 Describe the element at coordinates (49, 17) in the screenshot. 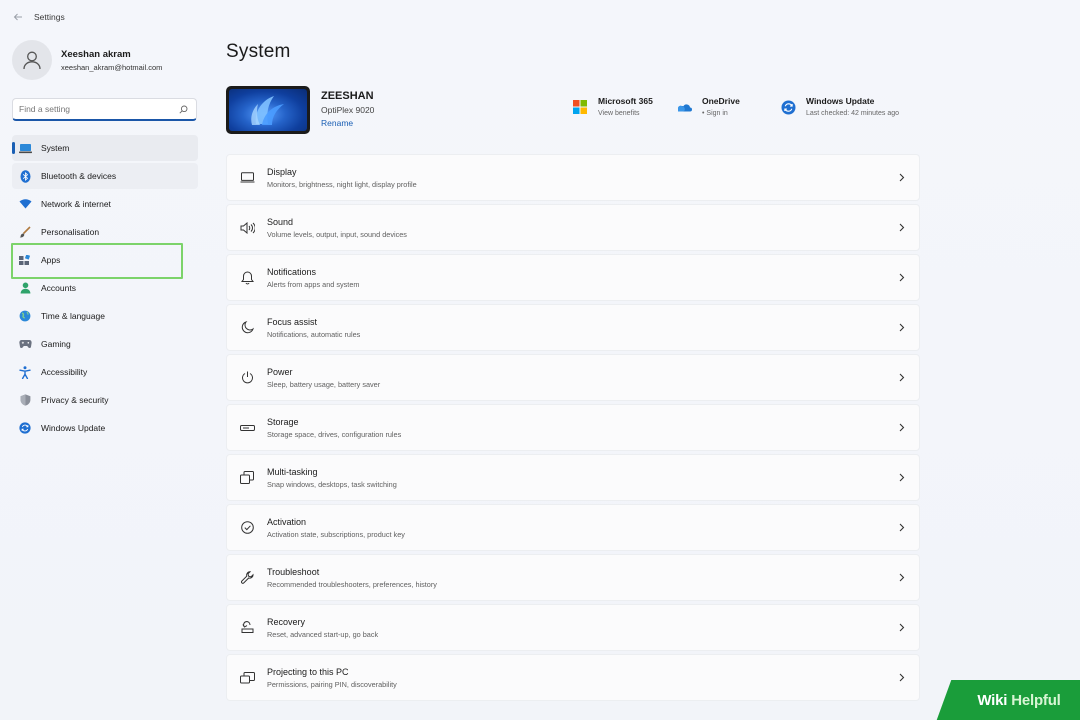

I see `window-title: Settings` at that location.